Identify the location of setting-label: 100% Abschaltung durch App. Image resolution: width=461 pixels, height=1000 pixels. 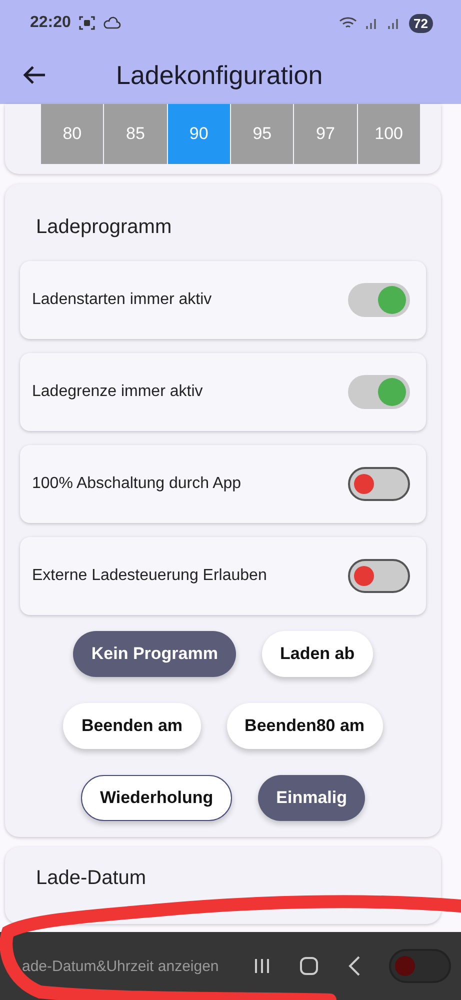
(137, 484).